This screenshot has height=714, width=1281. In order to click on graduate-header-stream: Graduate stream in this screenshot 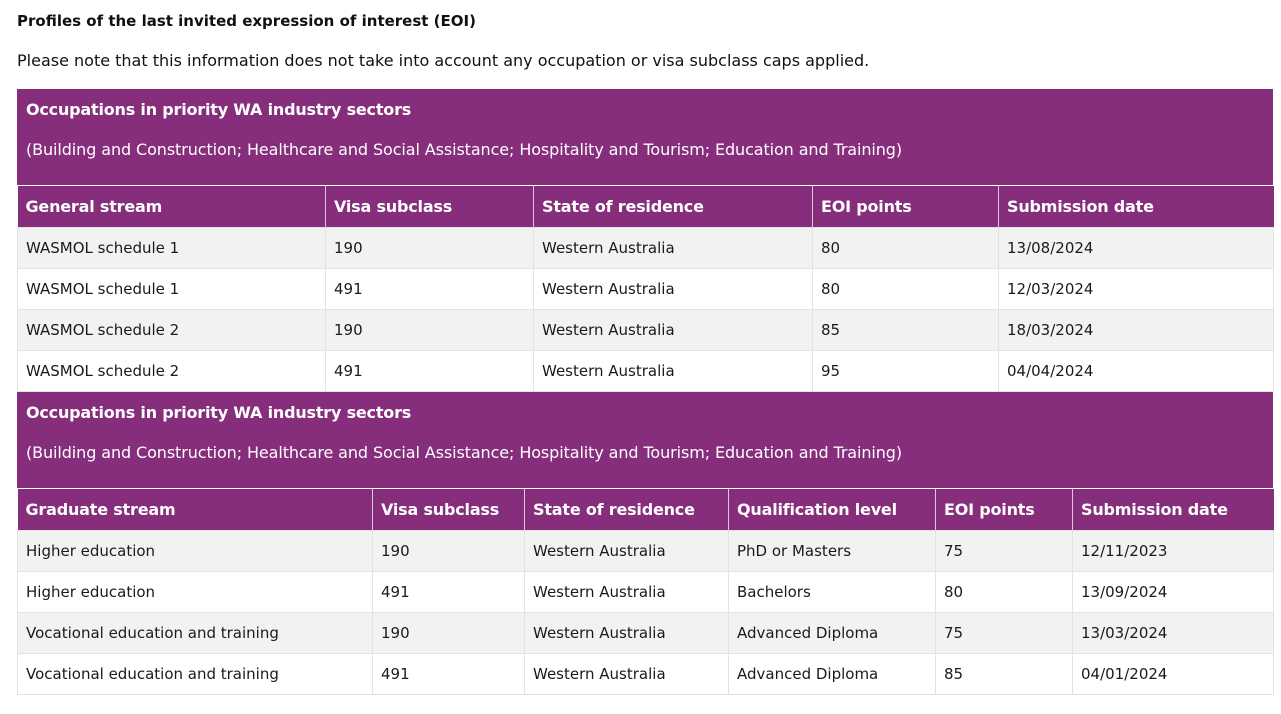, I will do `click(195, 509)`.